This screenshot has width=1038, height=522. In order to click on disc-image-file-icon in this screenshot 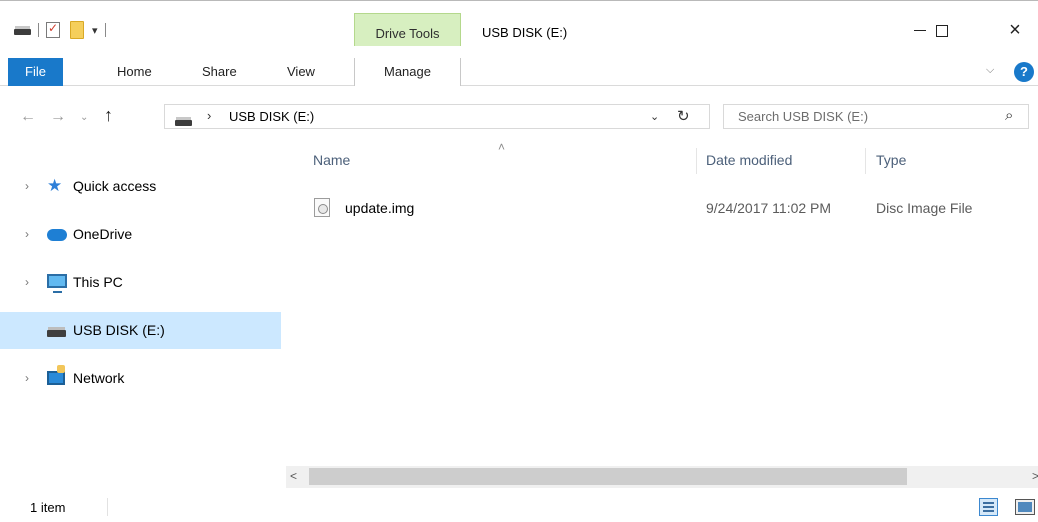, I will do `click(322, 207)`.